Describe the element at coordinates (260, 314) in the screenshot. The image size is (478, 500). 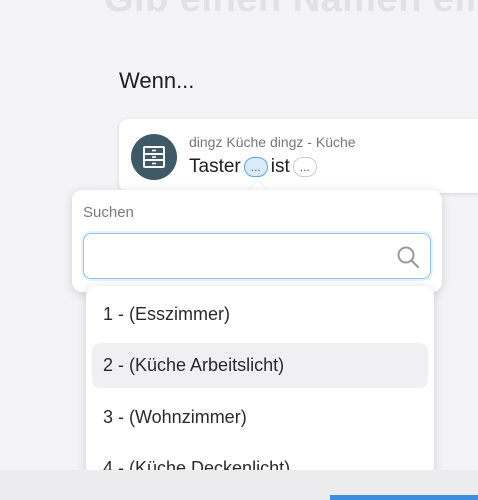
I see `option-item-1: 1 - (Esszimmer)` at that location.